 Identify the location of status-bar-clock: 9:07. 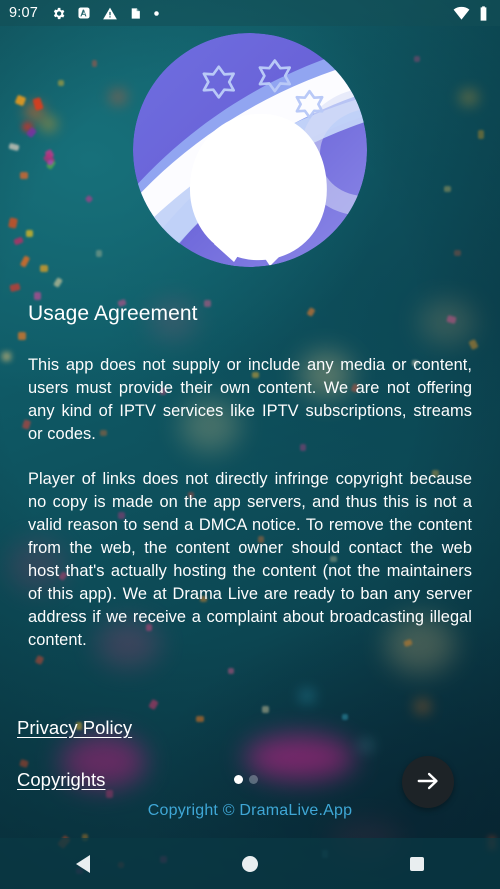
(24, 13).